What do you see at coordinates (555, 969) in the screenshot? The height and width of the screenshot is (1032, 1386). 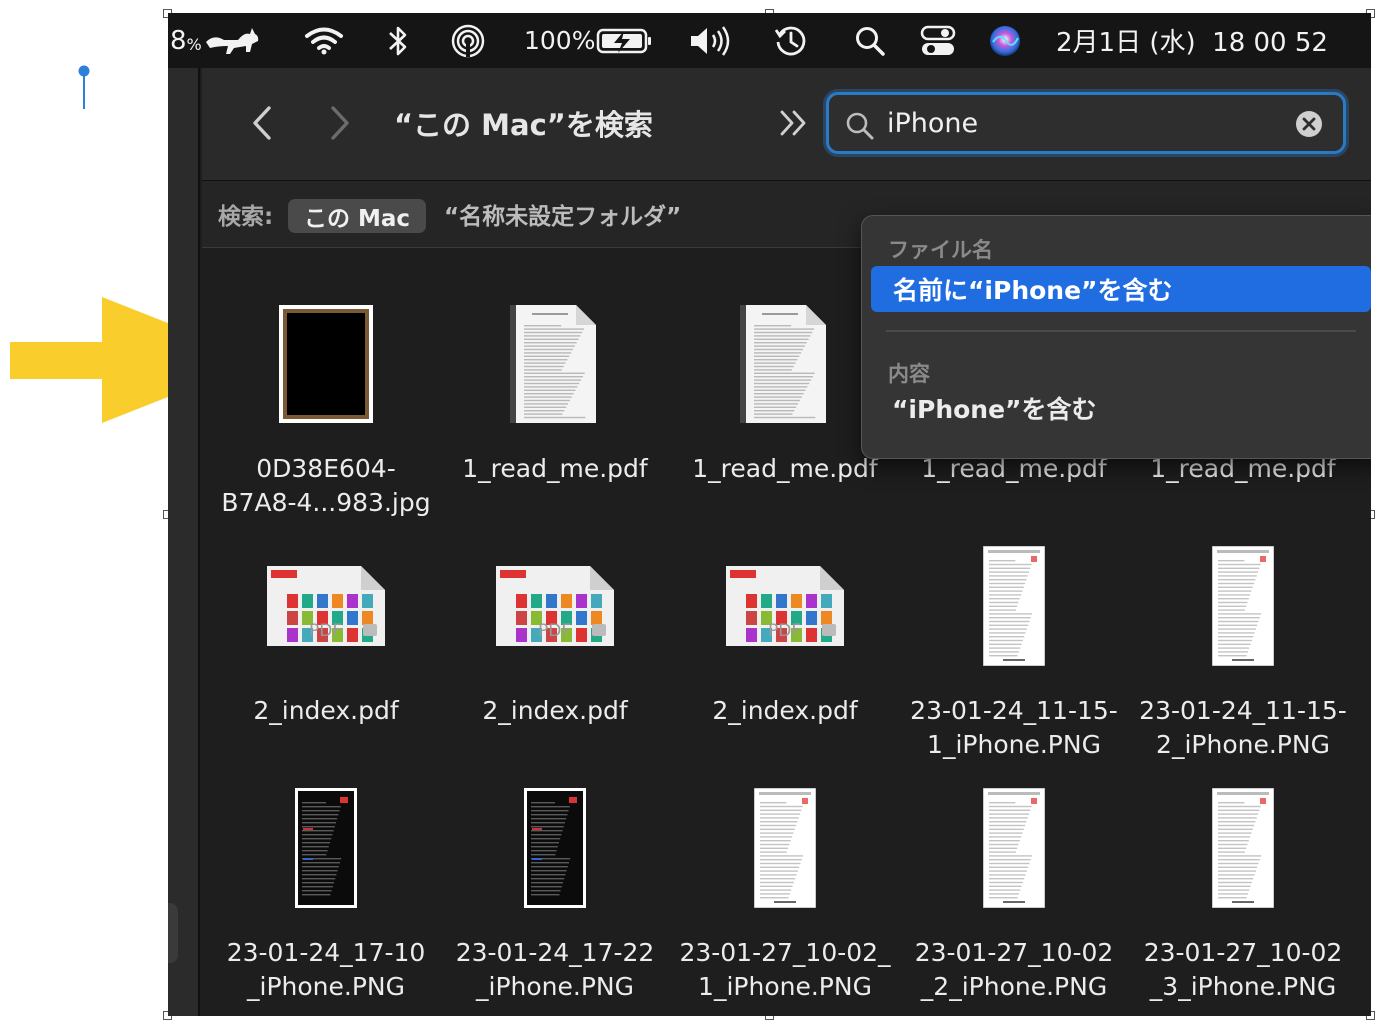 I see `file-name: 23-01-24_17-22 _iPhone.PNG` at bounding box center [555, 969].